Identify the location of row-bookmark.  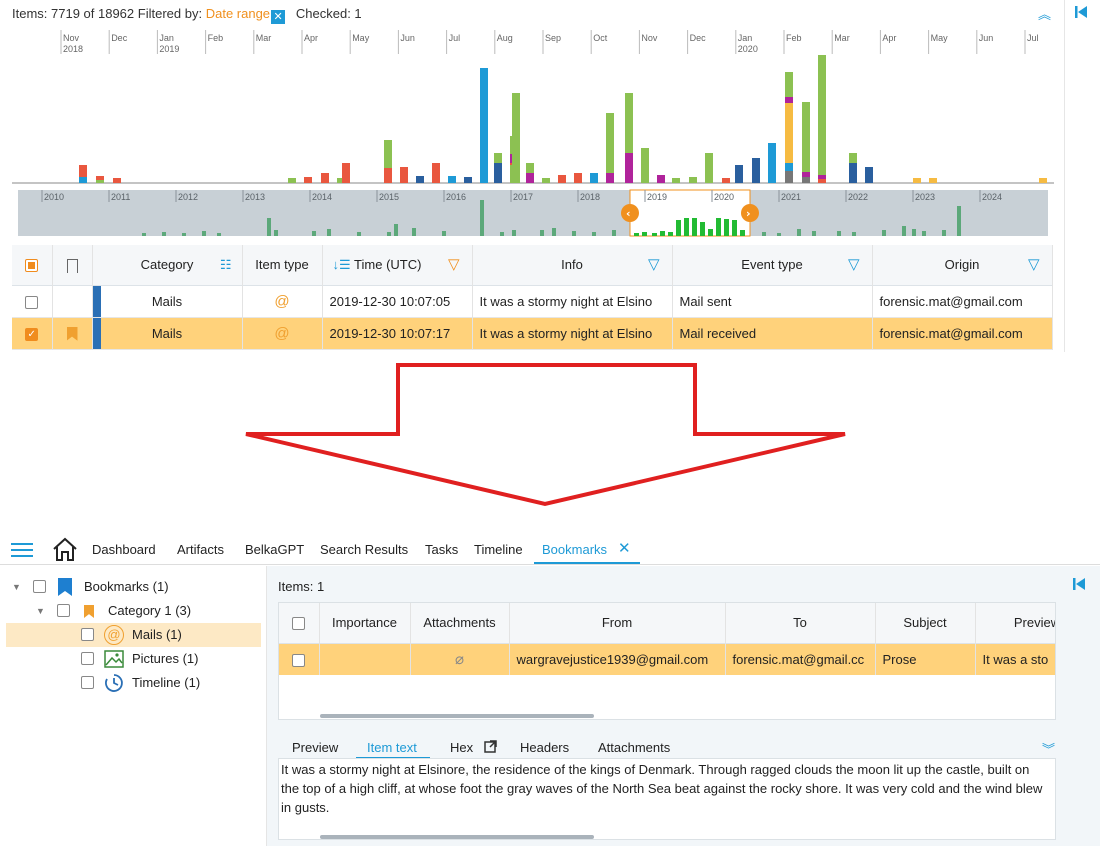
(72, 301).